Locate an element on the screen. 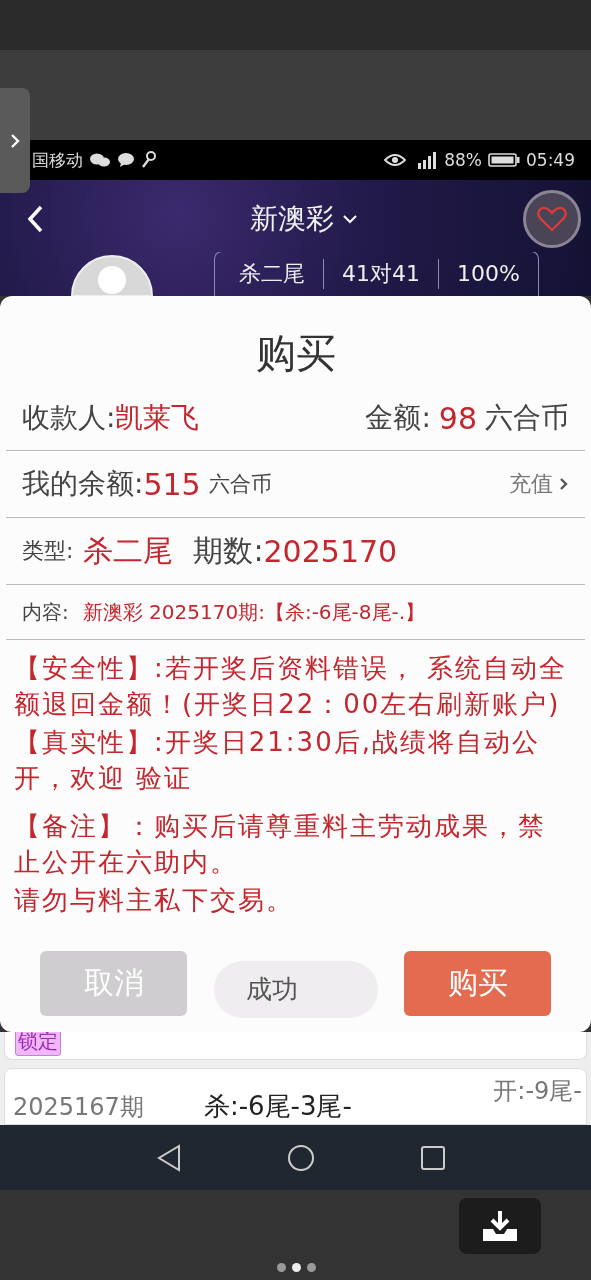  amount-value: 98 is located at coordinates (457, 418).